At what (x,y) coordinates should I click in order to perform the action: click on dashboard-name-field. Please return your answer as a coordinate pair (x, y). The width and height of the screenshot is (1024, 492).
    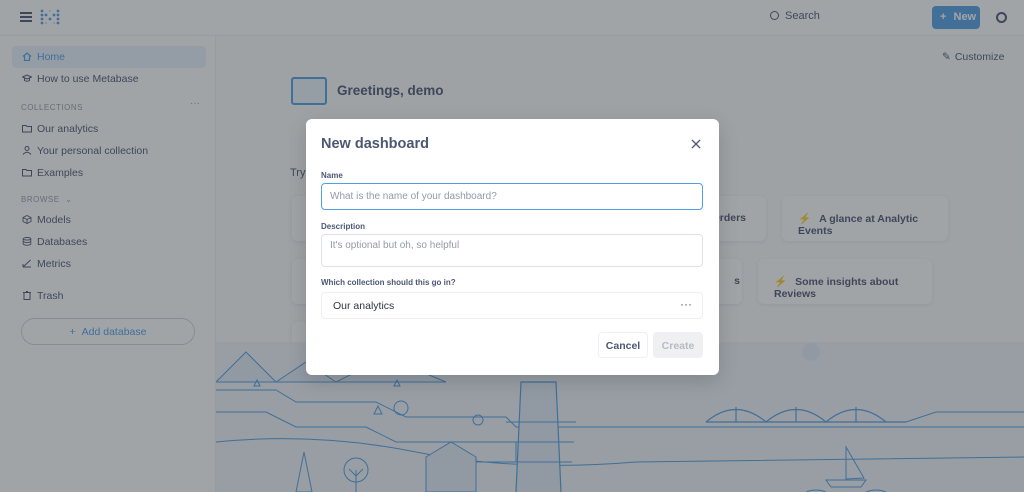
    Looking at the image, I should click on (512, 196).